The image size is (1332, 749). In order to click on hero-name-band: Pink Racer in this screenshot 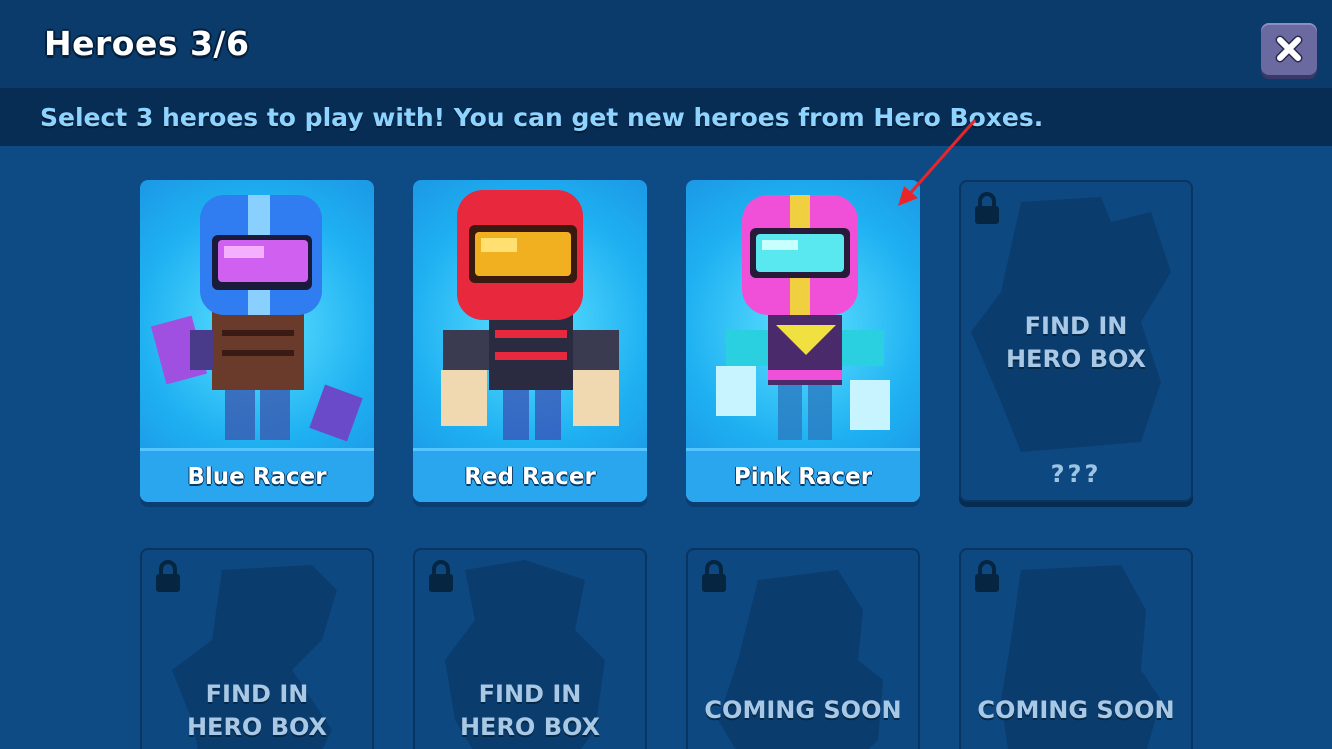, I will do `click(803, 475)`.